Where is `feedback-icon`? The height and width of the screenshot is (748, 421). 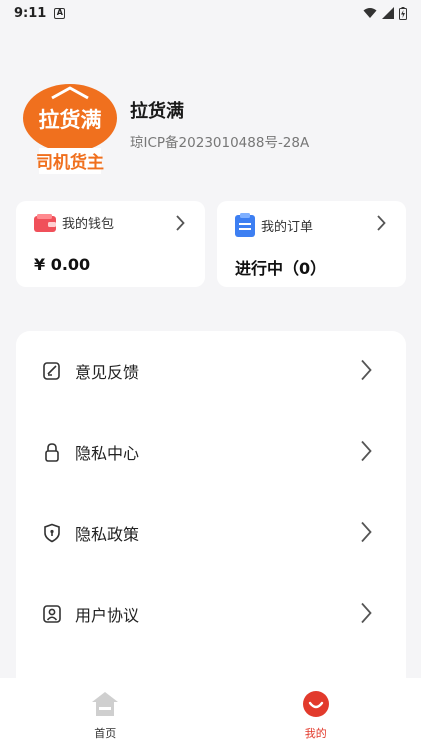
feedback-icon is located at coordinates (51, 371).